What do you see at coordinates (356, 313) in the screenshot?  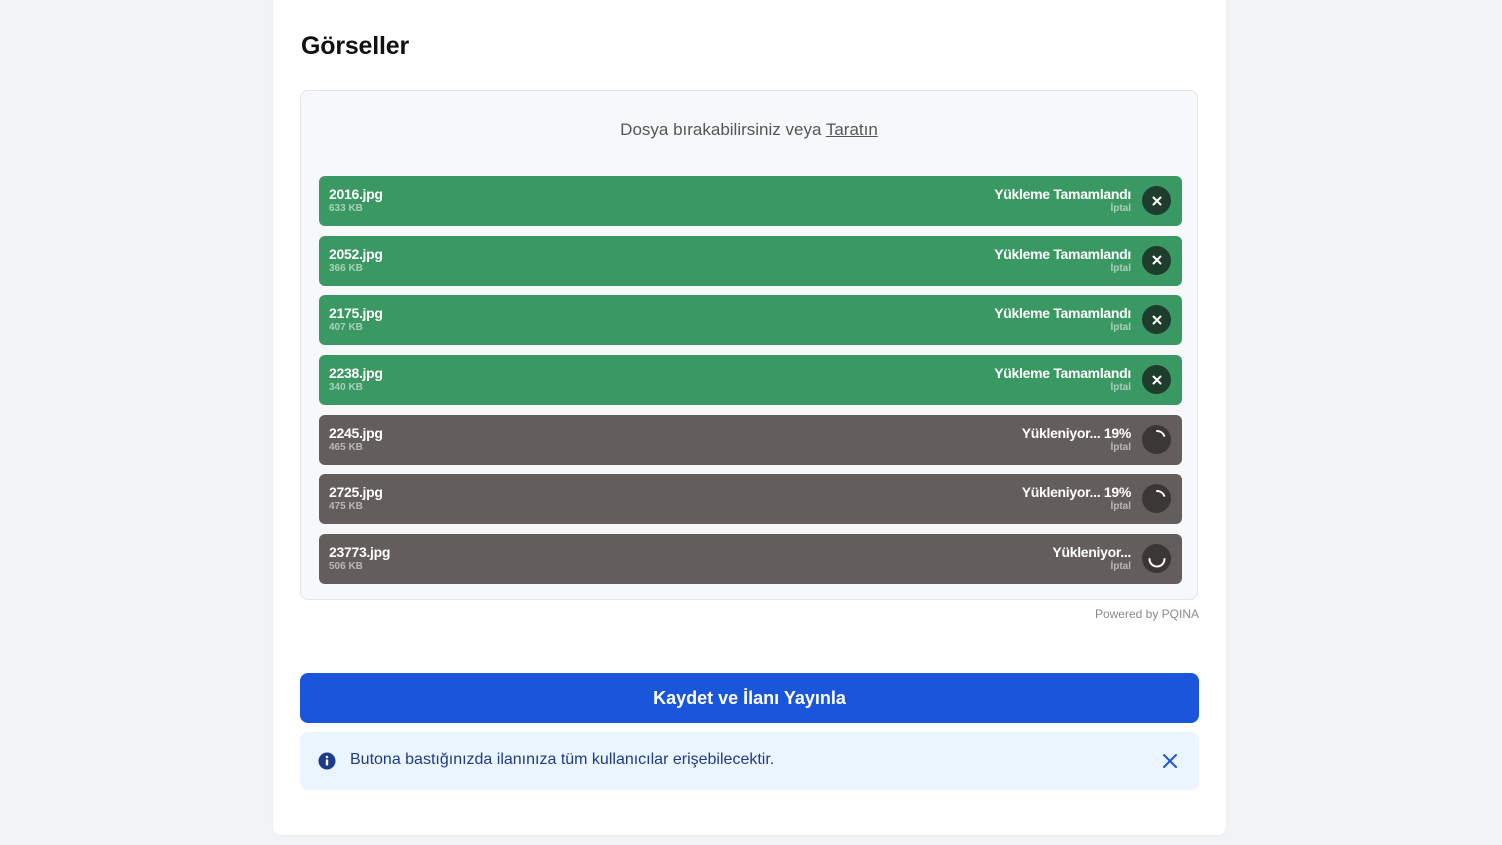 I see `file-name: 2175.jpg` at bounding box center [356, 313].